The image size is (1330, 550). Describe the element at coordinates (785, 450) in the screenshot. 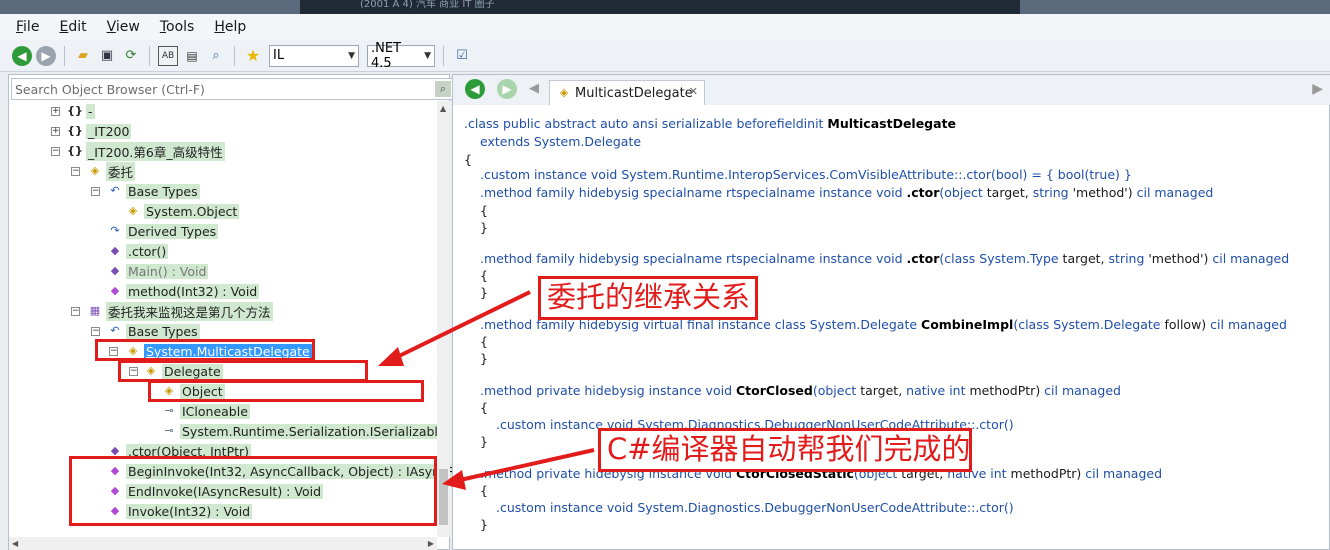

I see `annotation-compiler: C#编译器自动帮我们完成的` at that location.